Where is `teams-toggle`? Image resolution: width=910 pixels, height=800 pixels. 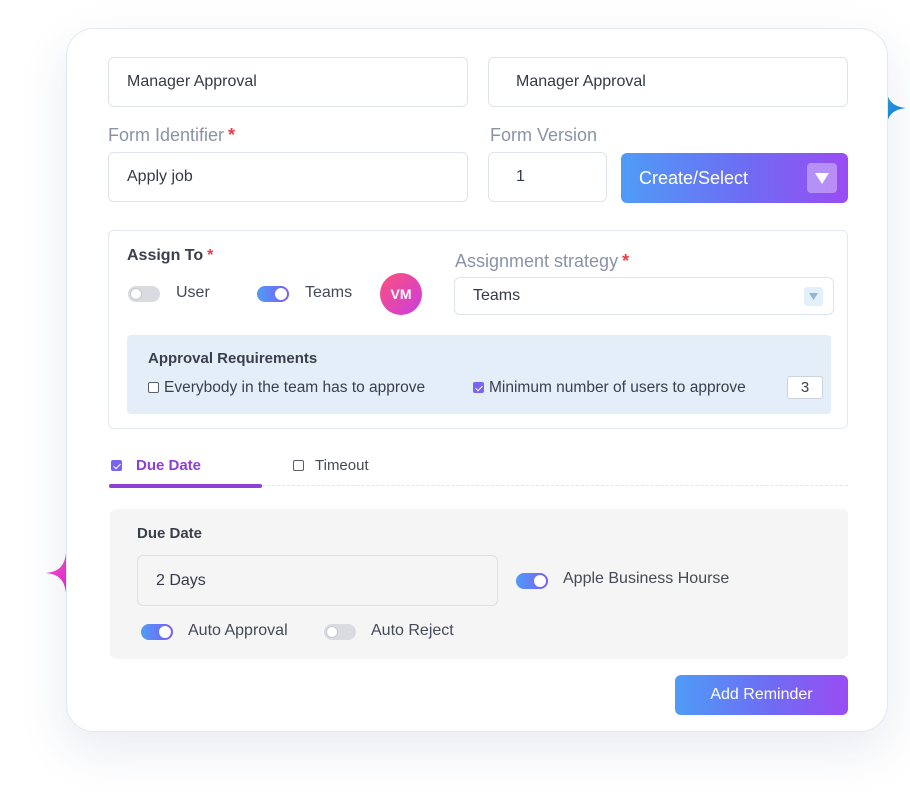 teams-toggle is located at coordinates (273, 294).